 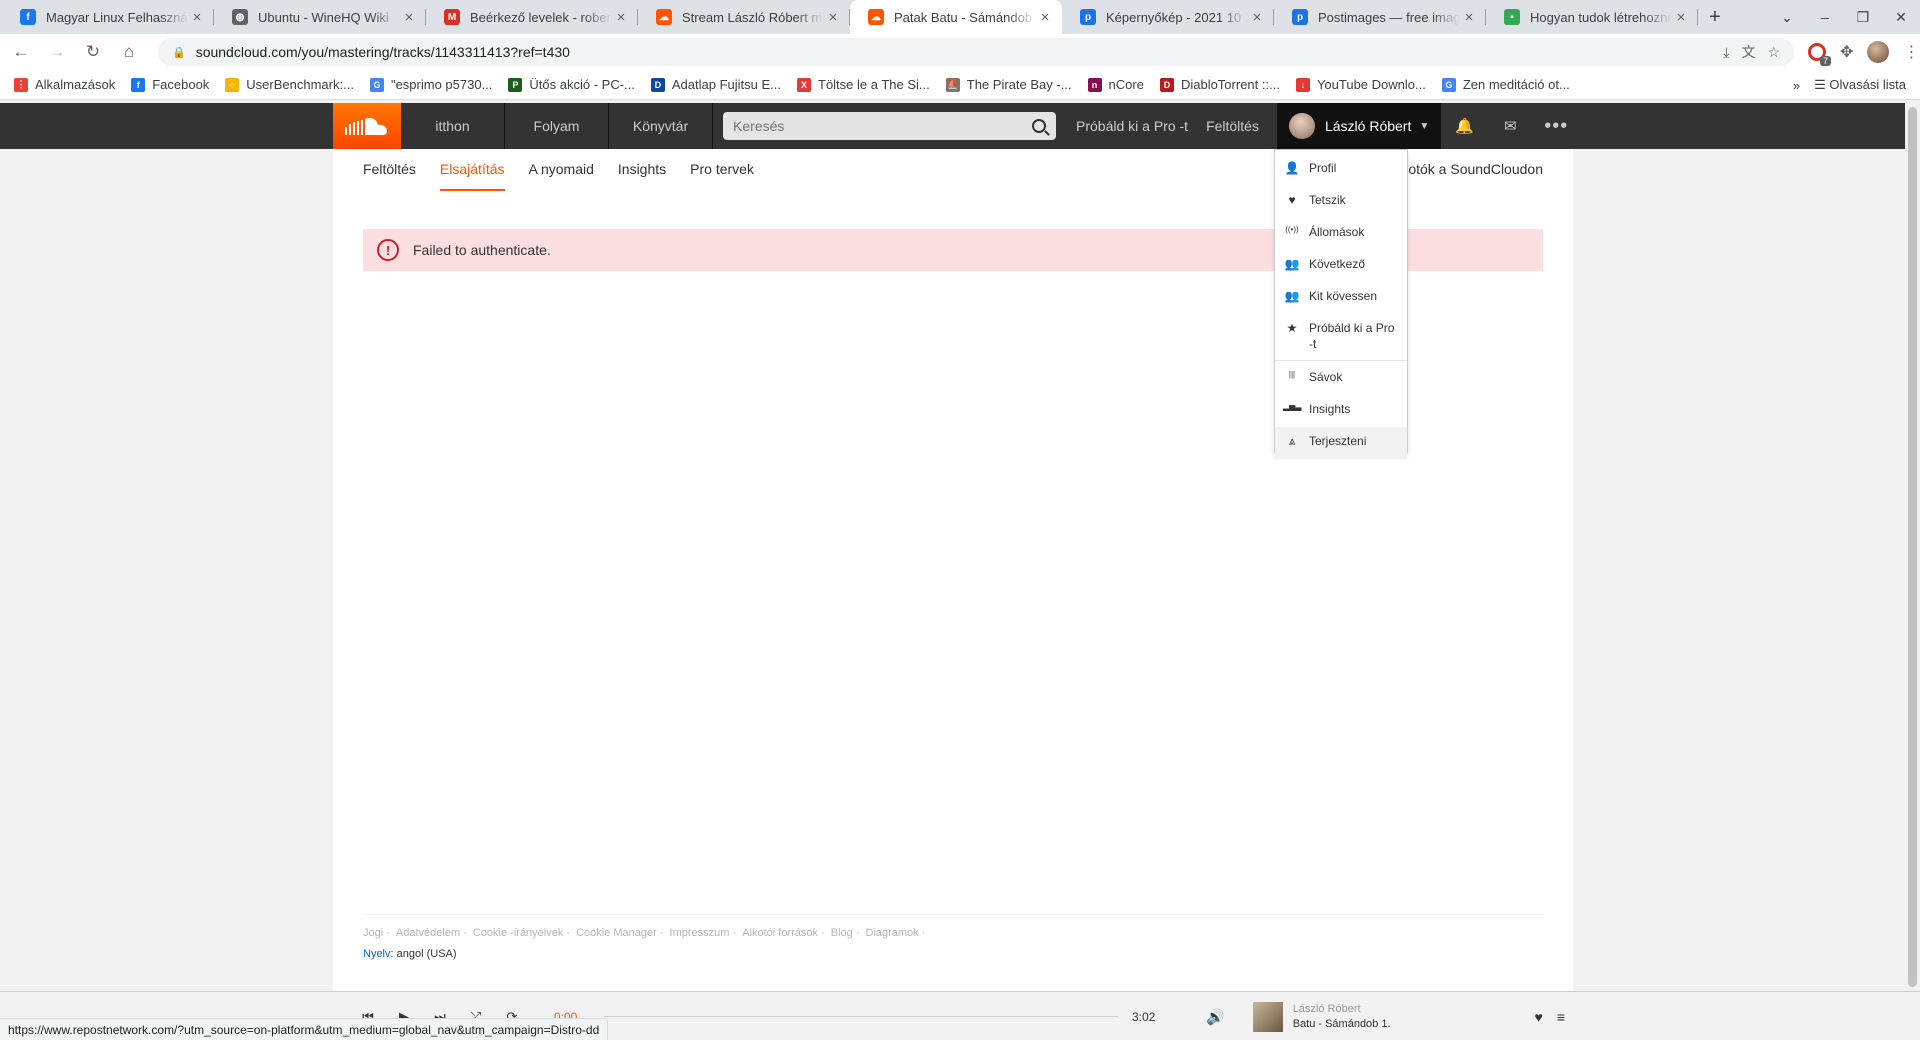 What do you see at coordinates (661, 126) in the screenshot?
I see `nav-item-2: Könyvtár` at bounding box center [661, 126].